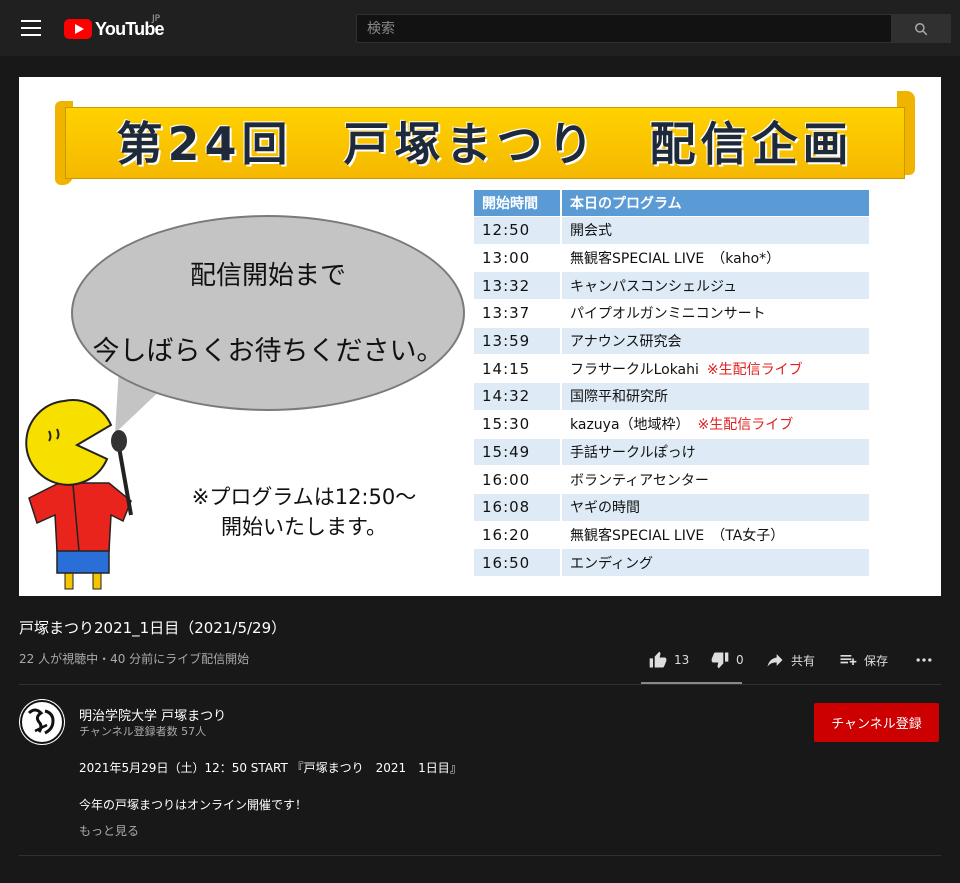  I want to click on schedule-time: 16:50, so click(518, 562).